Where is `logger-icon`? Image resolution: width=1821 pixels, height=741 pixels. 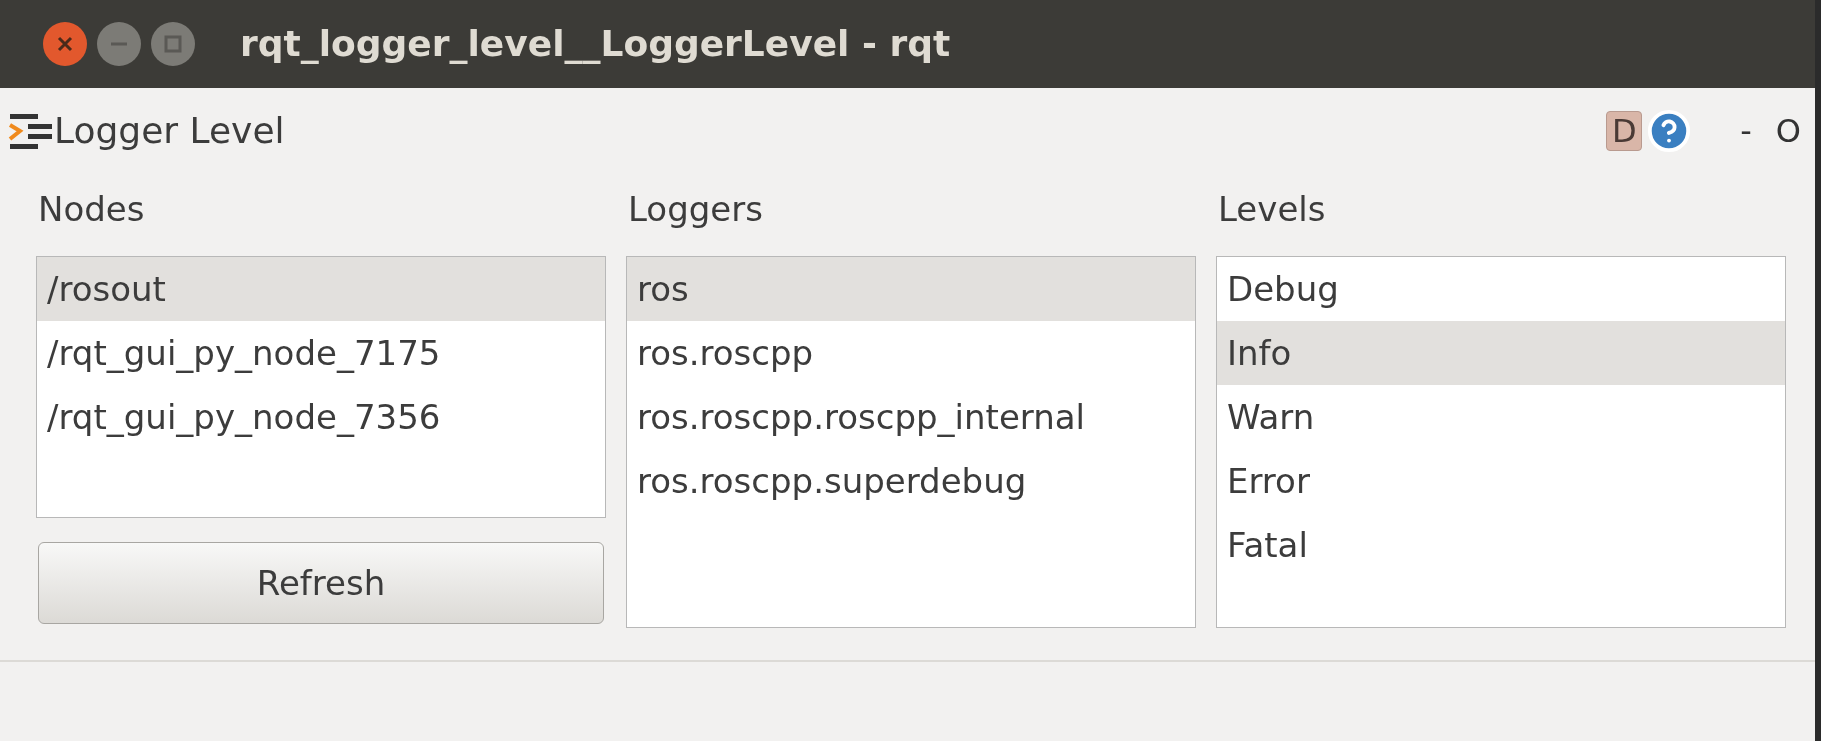
logger-icon is located at coordinates (31, 131).